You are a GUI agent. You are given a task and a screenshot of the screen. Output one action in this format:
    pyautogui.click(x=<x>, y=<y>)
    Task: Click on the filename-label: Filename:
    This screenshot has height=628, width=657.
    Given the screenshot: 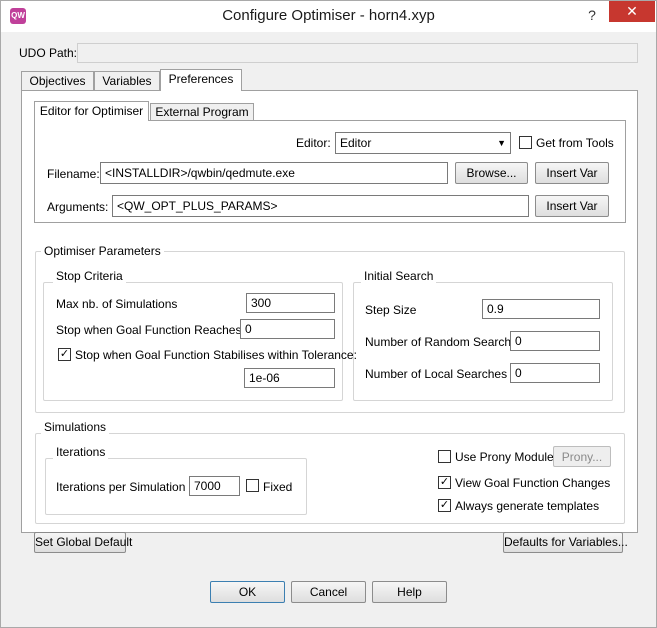 What is the action you would take?
    pyautogui.click(x=73, y=174)
    